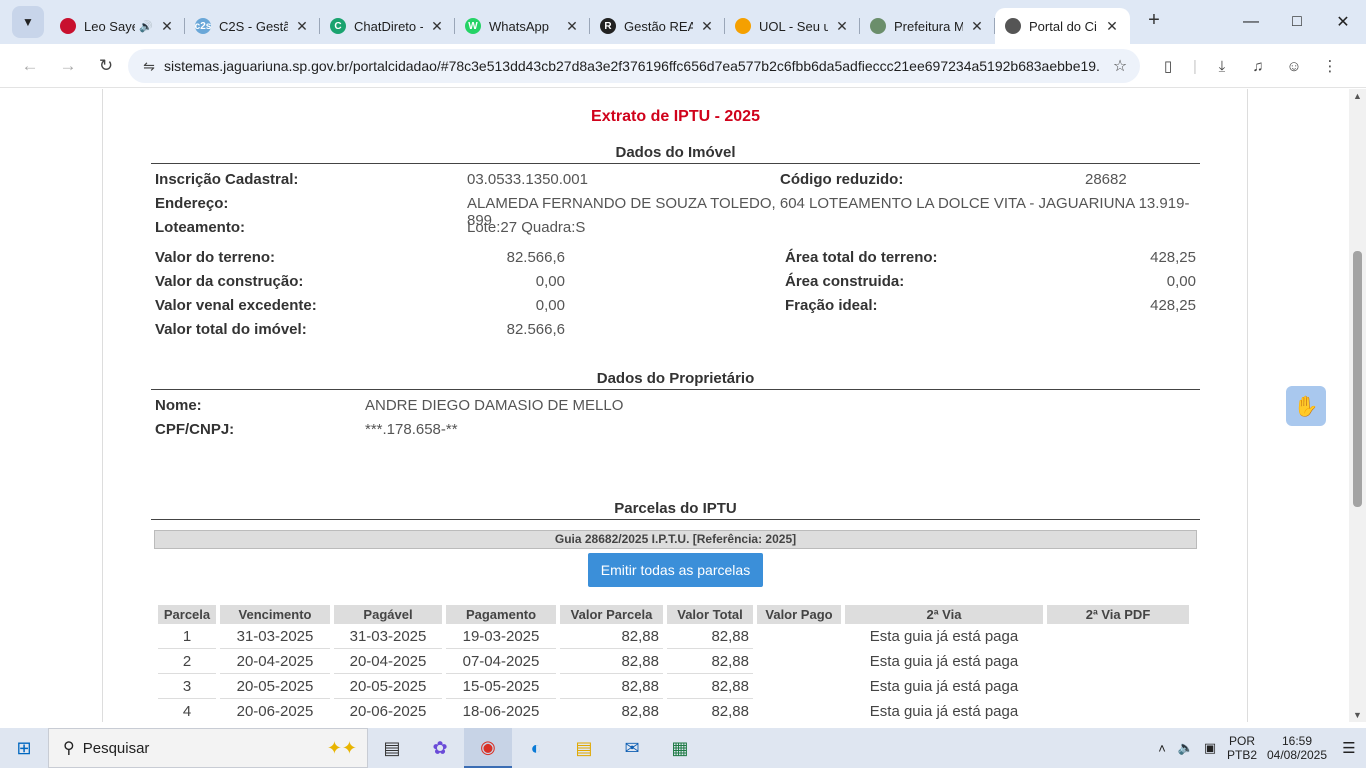 The width and height of the screenshot is (1366, 768). Describe the element at coordinates (535, 257) in the screenshot. I see `valor-terreno-value: 82.566,6` at that location.